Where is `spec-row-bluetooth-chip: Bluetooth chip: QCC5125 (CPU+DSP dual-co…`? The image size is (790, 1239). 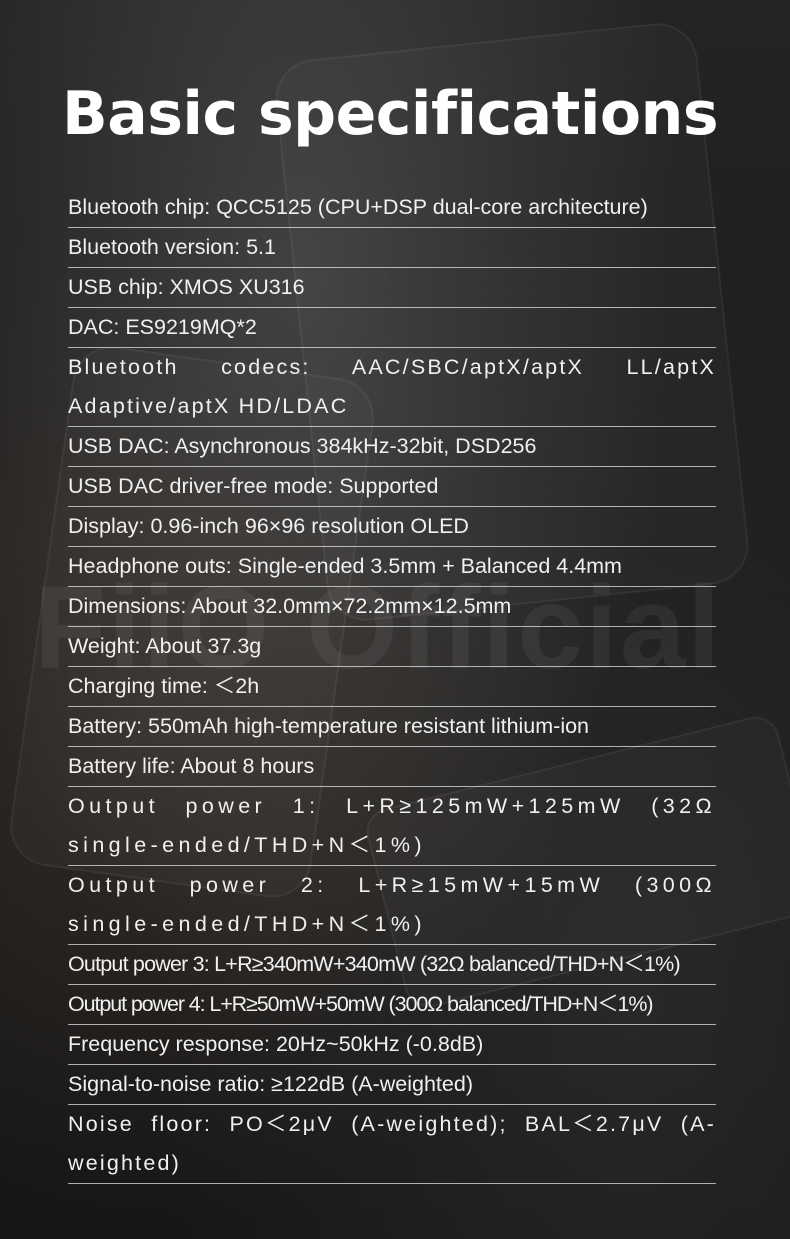 spec-row-bluetooth-chip: Bluetooth chip: QCC5125 (CPU+DSP dual-co… is located at coordinates (392, 208).